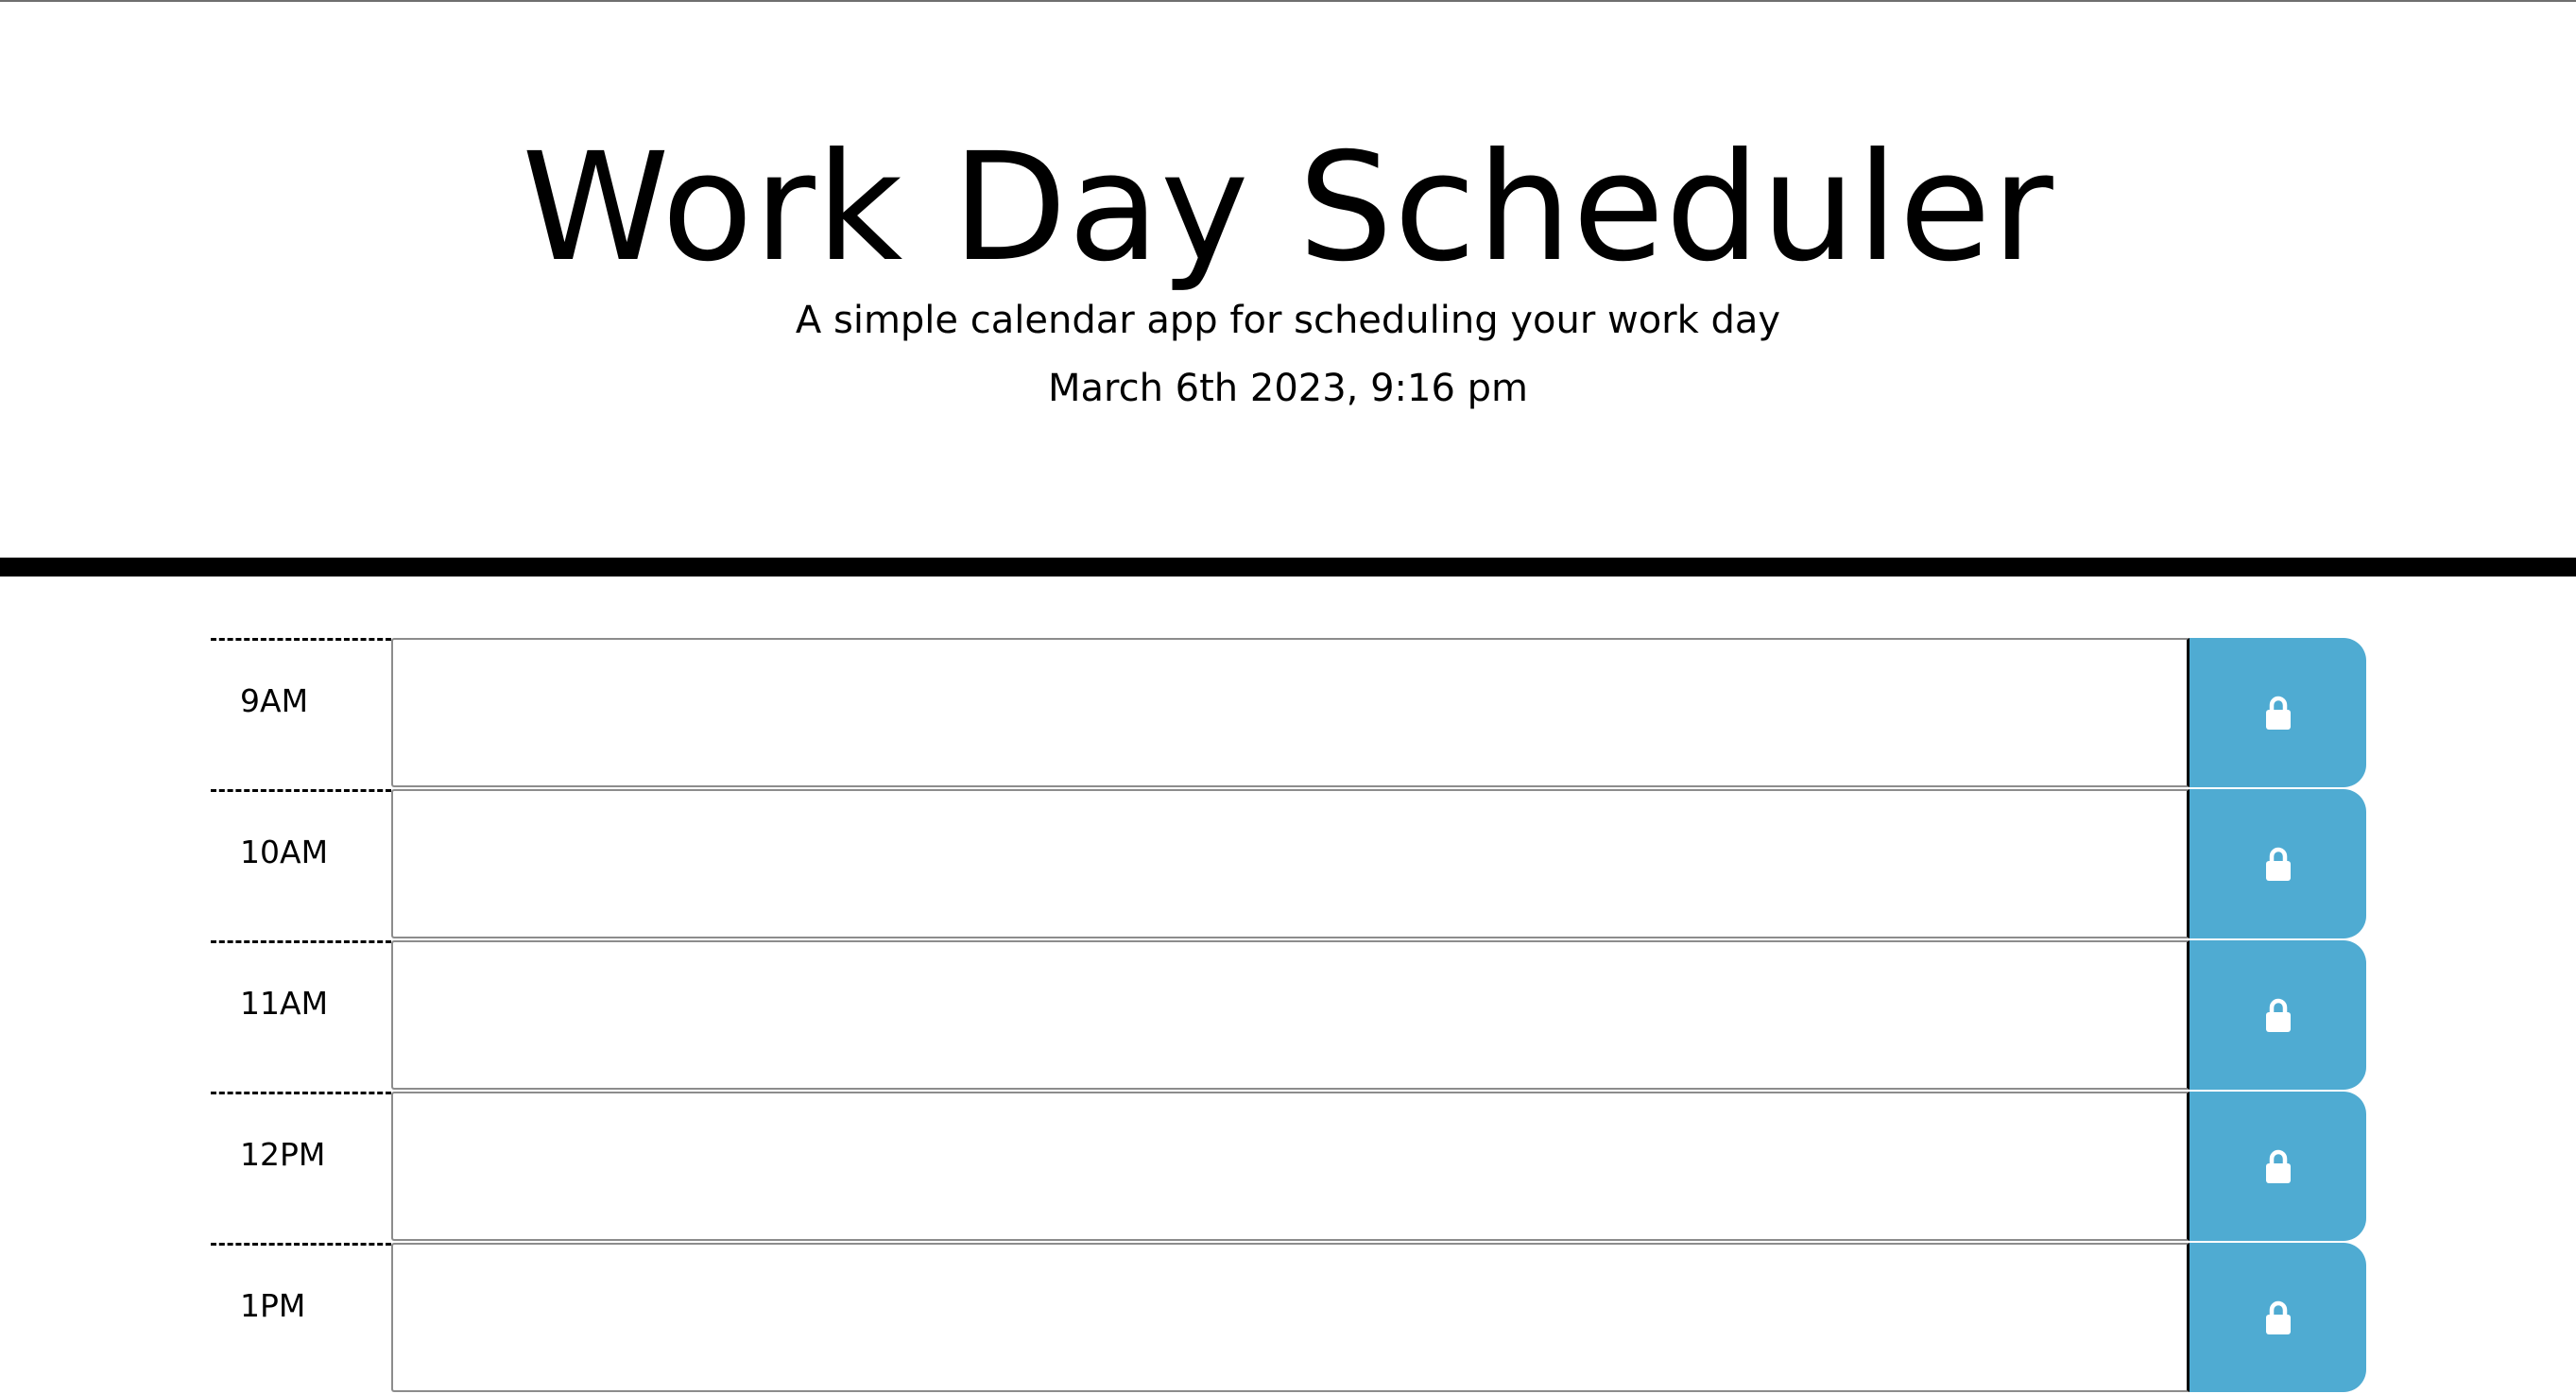 This screenshot has height=1394, width=2576. I want to click on hour-column: 10AM, so click(301, 863).